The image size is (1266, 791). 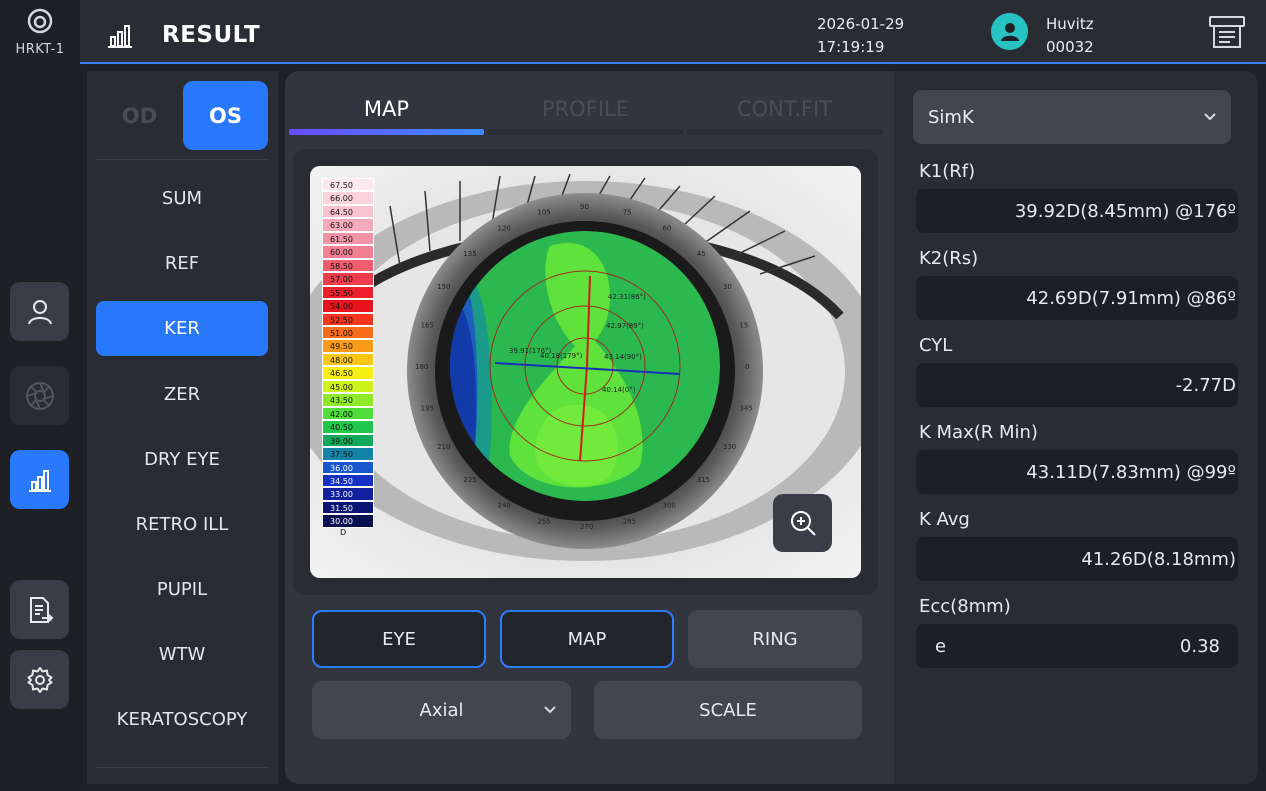 I want to click on angle-label: 105, so click(x=543, y=213).